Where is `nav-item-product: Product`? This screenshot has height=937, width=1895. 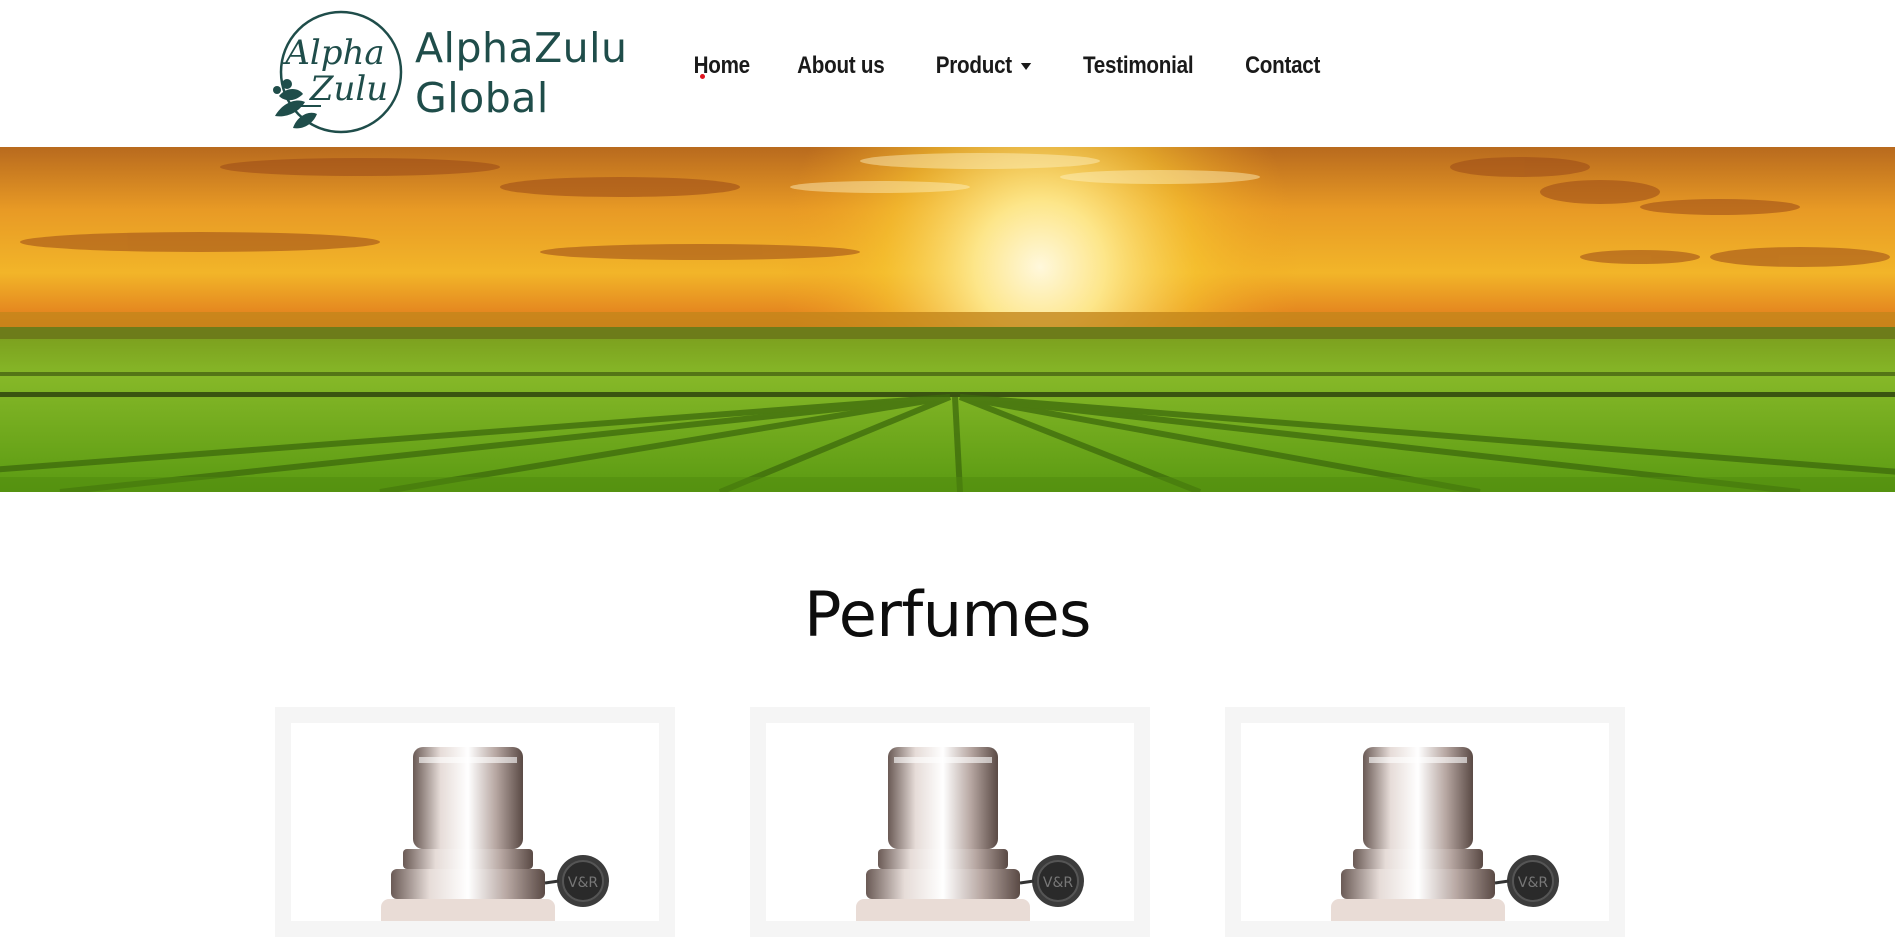
nav-item-product: Product is located at coordinates (983, 66).